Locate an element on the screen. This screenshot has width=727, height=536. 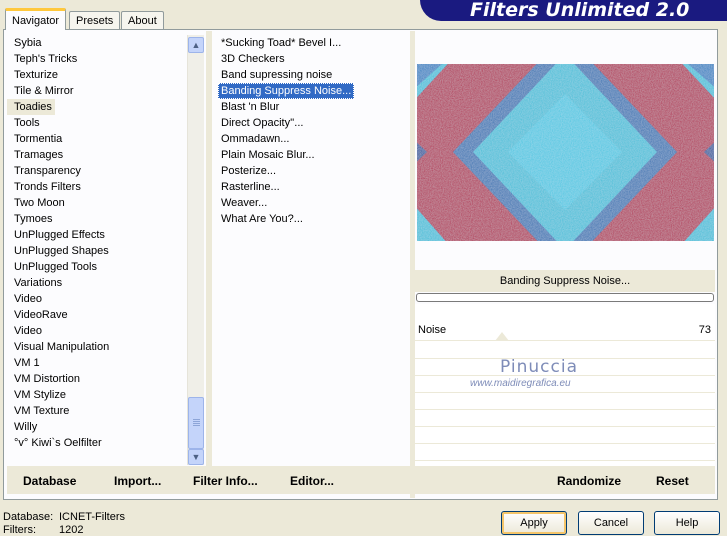
reset-button: Reset is located at coordinates (672, 481).